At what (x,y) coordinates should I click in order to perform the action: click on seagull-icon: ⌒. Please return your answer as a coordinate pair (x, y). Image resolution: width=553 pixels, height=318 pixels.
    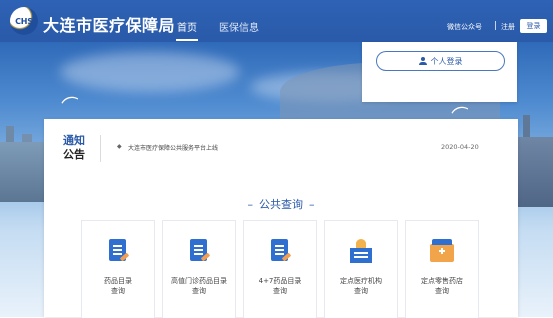
    Looking at the image, I should click on (71, 106).